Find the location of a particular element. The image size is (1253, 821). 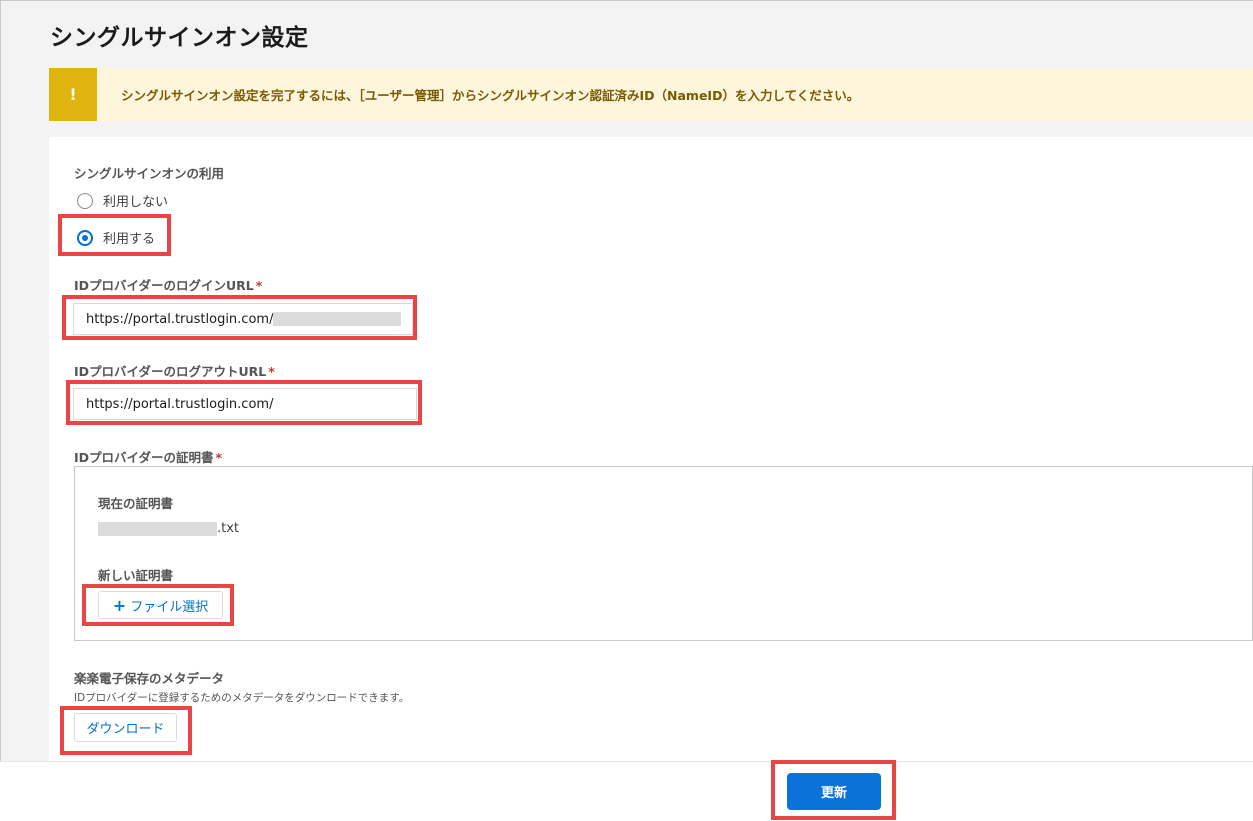

file-select-label: ファイル選択 is located at coordinates (169, 607).